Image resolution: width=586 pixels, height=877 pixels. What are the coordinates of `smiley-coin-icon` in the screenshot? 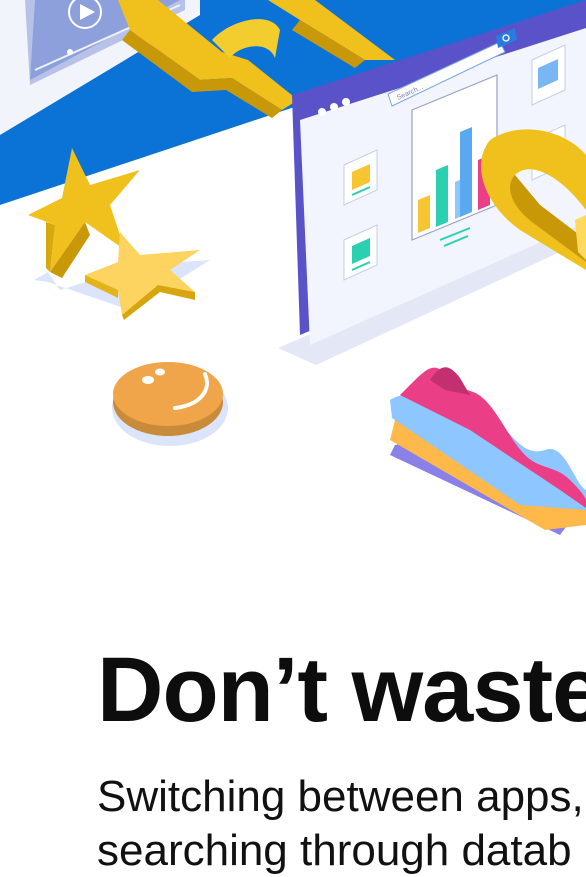 It's located at (170, 404).